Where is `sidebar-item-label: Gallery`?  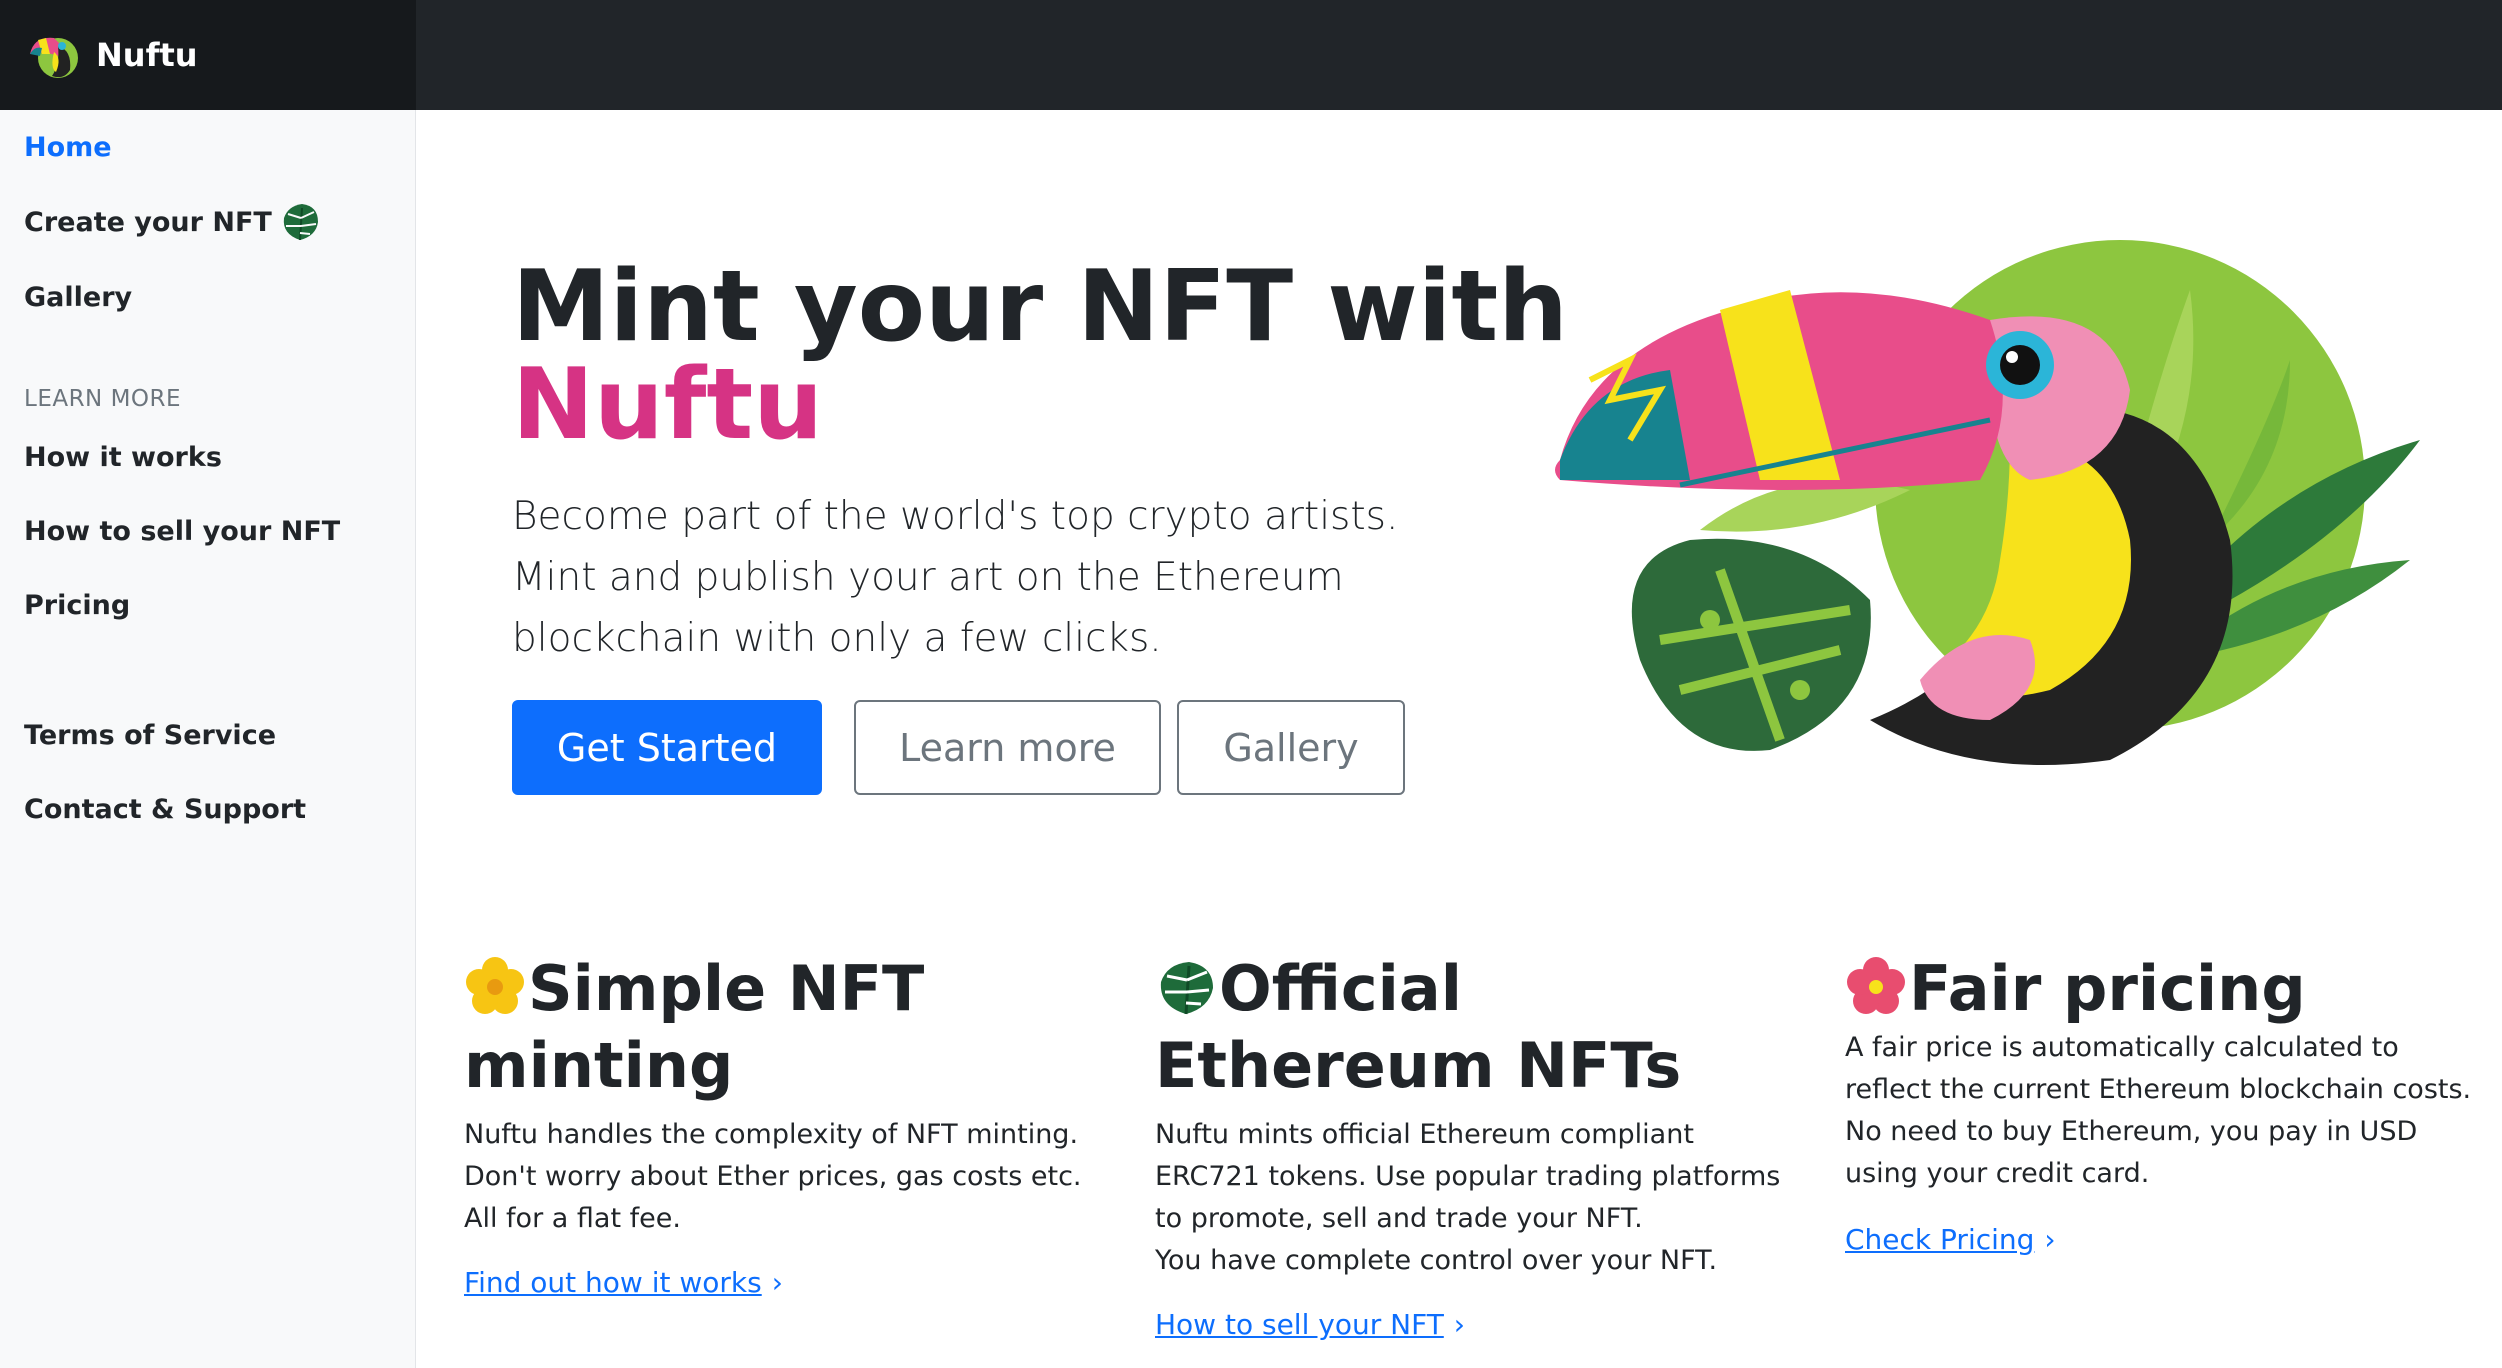 sidebar-item-label: Gallery is located at coordinates (78, 297).